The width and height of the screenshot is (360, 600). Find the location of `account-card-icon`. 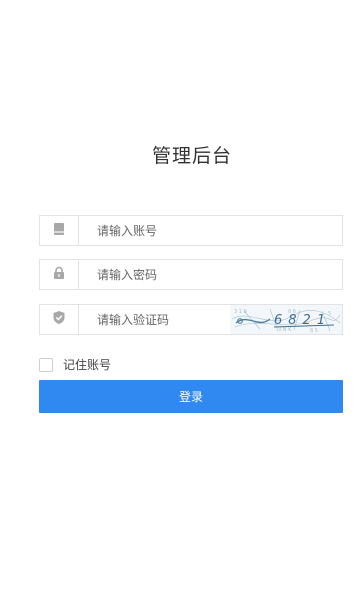

account-card-icon is located at coordinates (59, 230).